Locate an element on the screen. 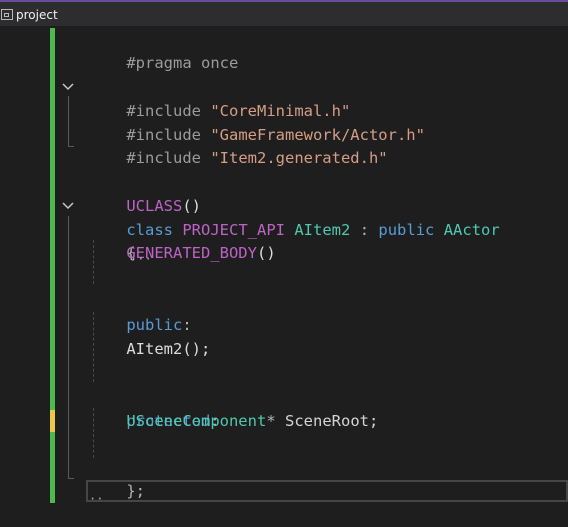 Image resolution: width=568 pixels, height=527 pixels. punctuation: () is located at coordinates (266, 253).